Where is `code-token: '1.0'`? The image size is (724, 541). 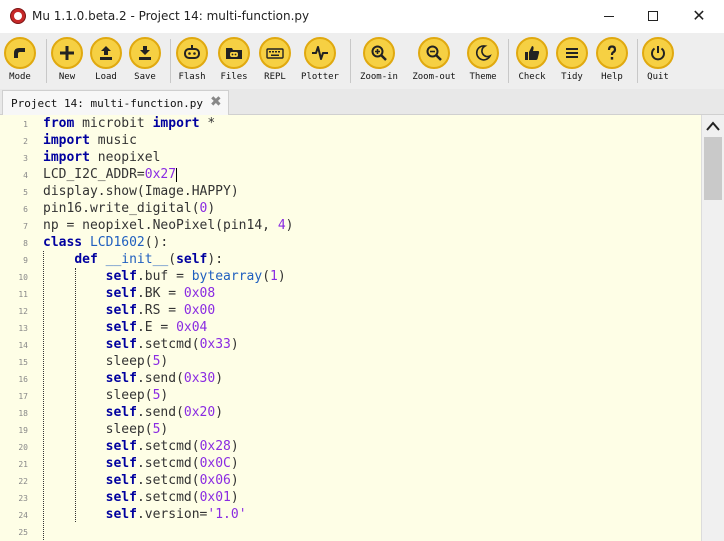 code-token: '1.0' is located at coordinates (227, 514).